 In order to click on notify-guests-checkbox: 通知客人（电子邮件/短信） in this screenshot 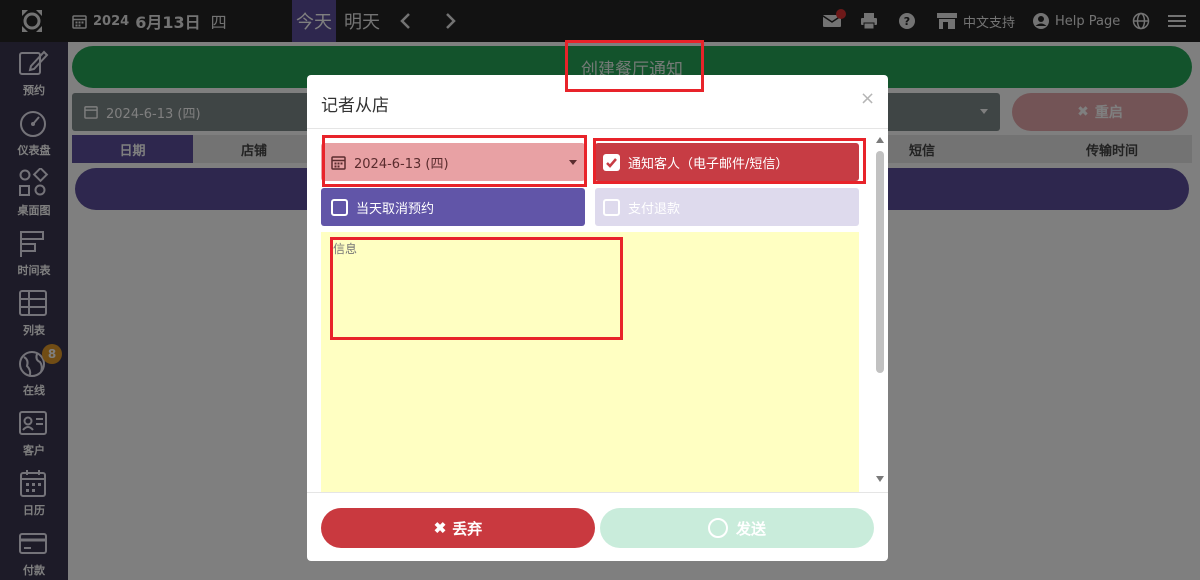, I will do `click(727, 162)`.